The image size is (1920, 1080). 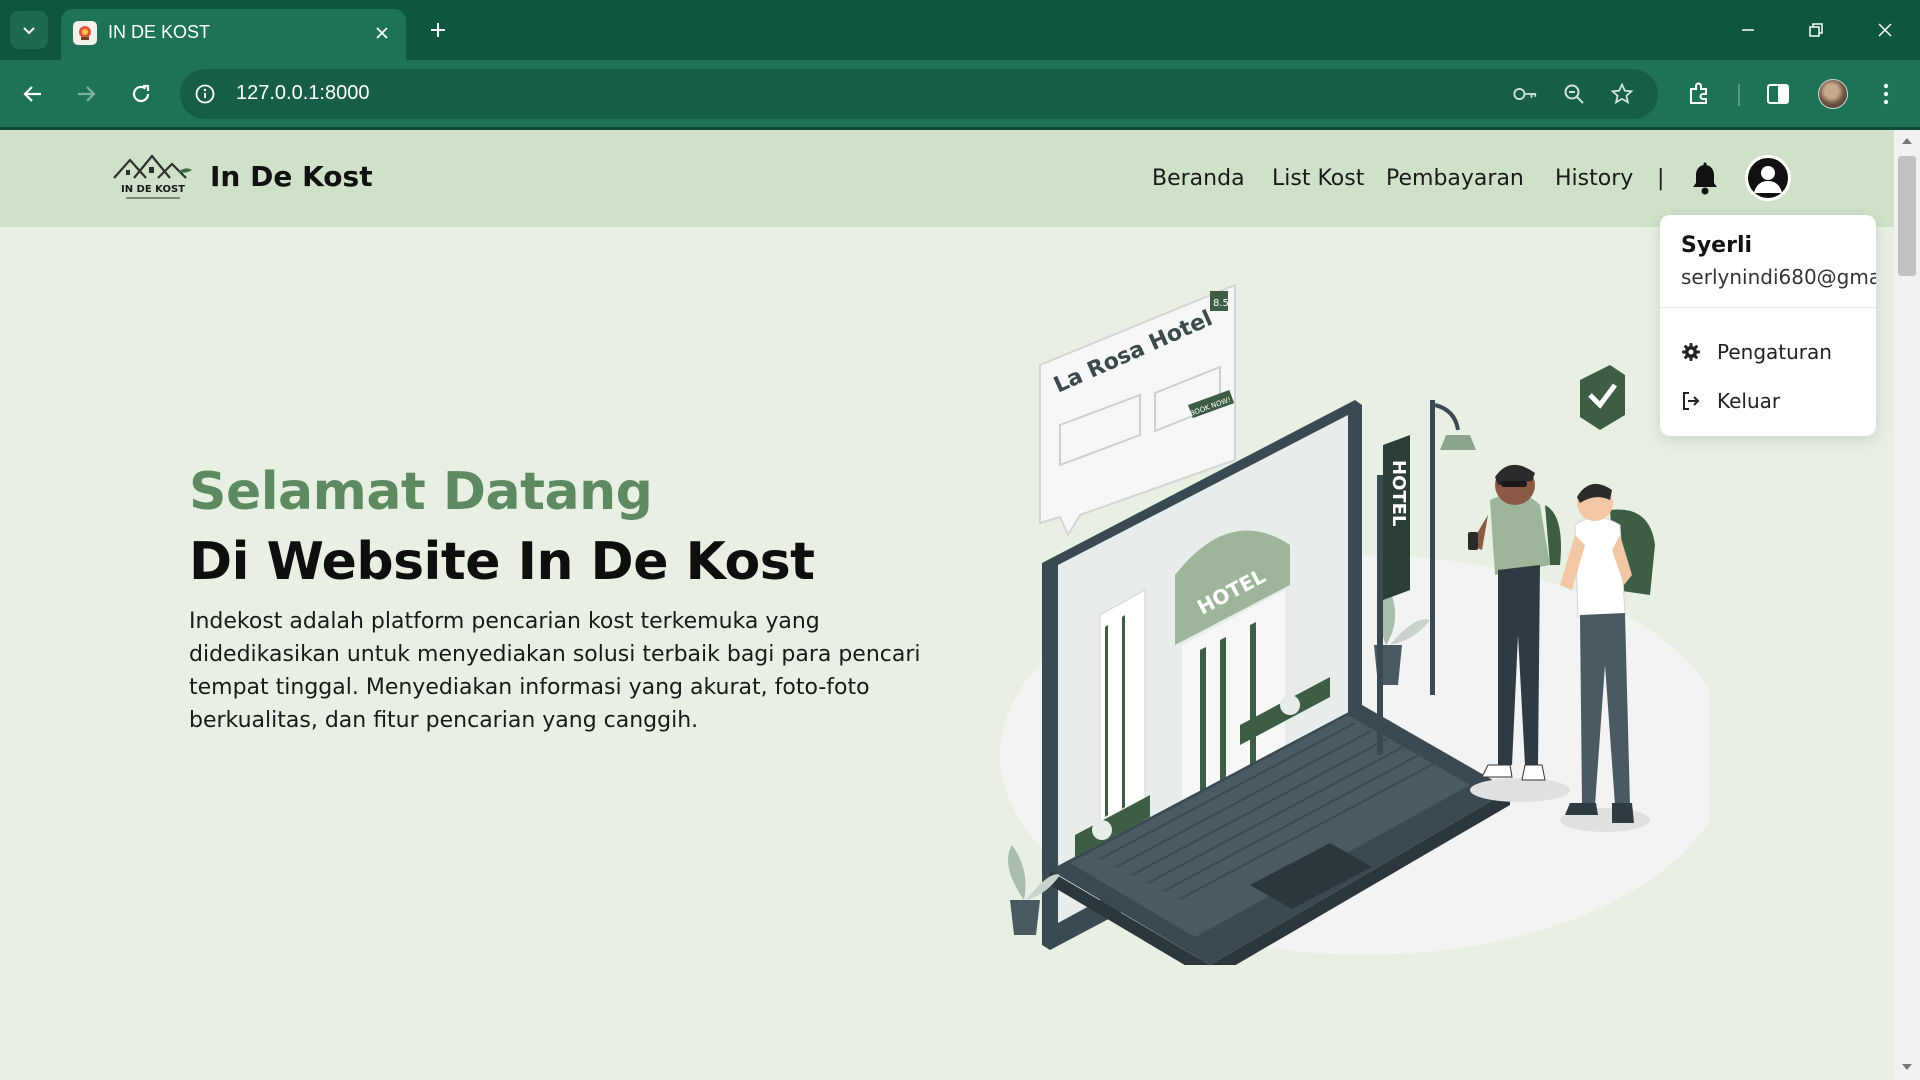 What do you see at coordinates (205, 94) in the screenshot?
I see `site-info-icon` at bounding box center [205, 94].